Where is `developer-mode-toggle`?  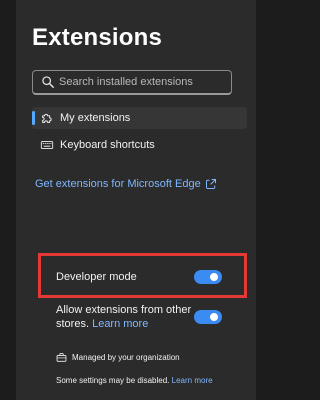
developer-mode-toggle is located at coordinates (208, 277).